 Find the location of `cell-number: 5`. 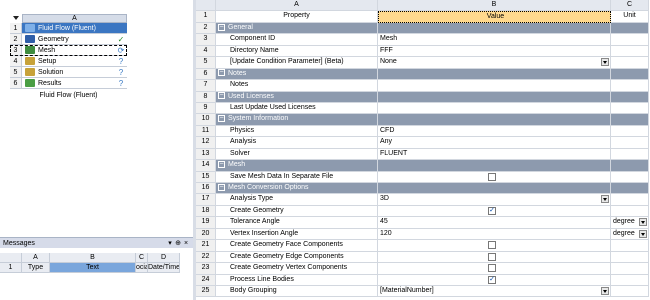

cell-number: 5 is located at coordinates (16, 72).